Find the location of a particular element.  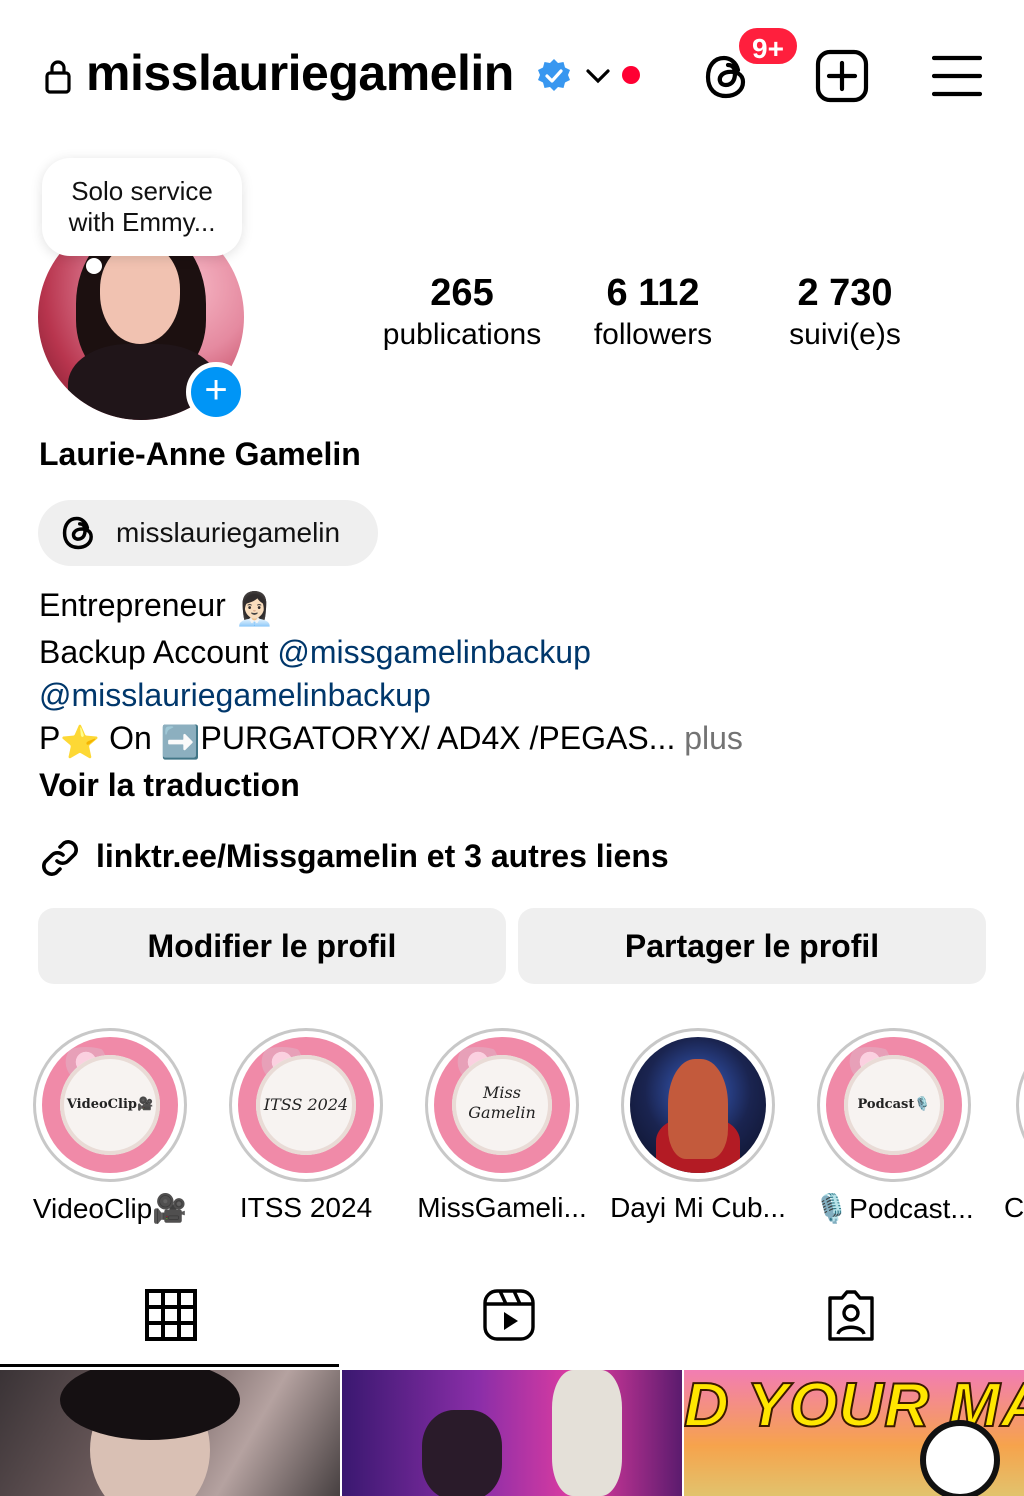

highlight-label: ITSS 2024 is located at coordinates (306, 1207).